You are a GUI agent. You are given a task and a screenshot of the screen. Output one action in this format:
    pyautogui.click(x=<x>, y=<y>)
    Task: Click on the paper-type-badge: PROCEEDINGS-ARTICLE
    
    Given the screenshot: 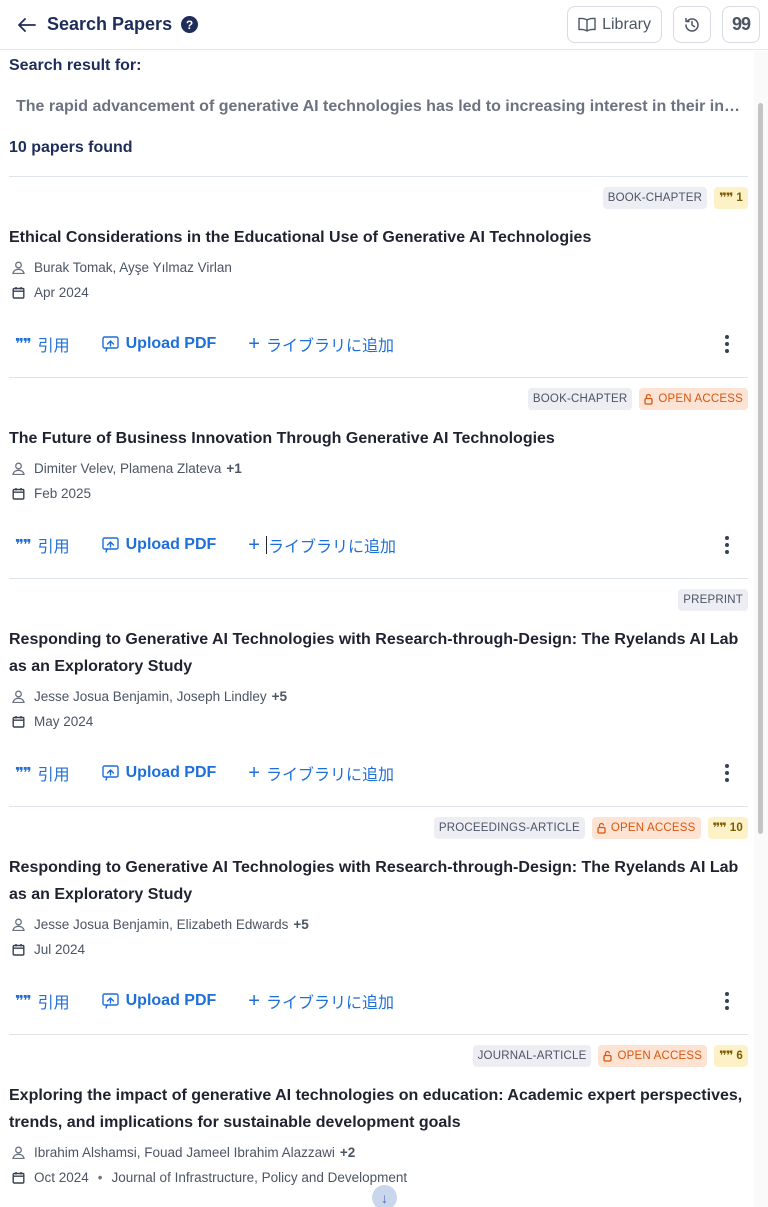 What is the action you would take?
    pyautogui.click(x=509, y=828)
    